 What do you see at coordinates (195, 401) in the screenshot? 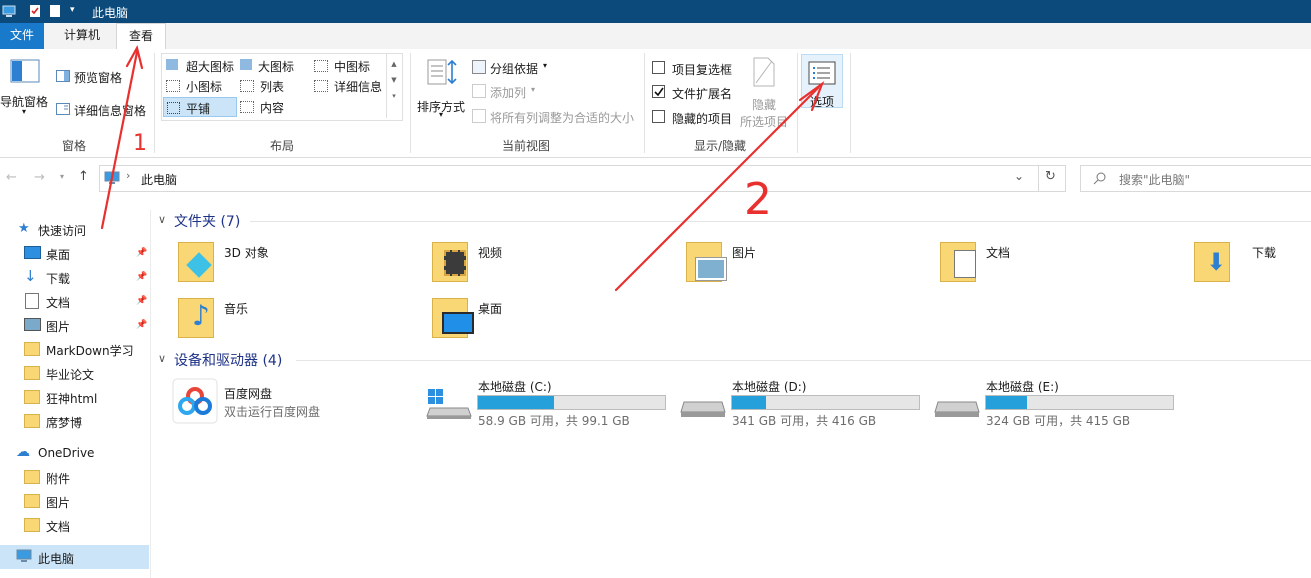
I see `baidu-netdisk-icon` at bounding box center [195, 401].